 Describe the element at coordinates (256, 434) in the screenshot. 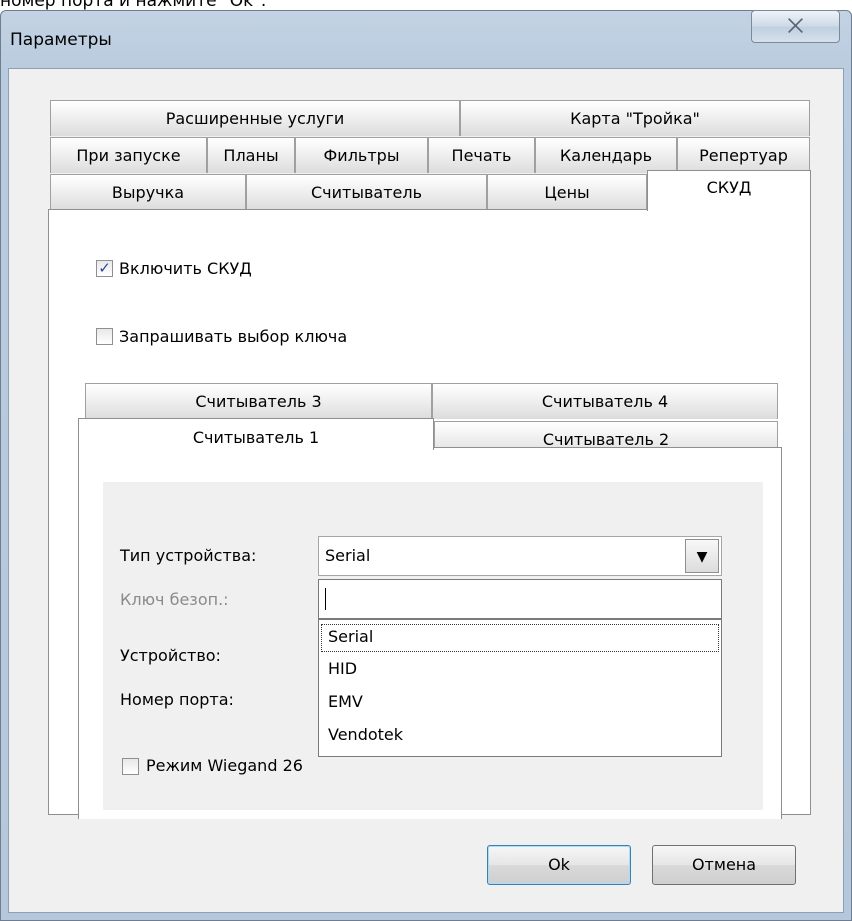

I see `tab-reader-1: Считыватель 1` at that location.